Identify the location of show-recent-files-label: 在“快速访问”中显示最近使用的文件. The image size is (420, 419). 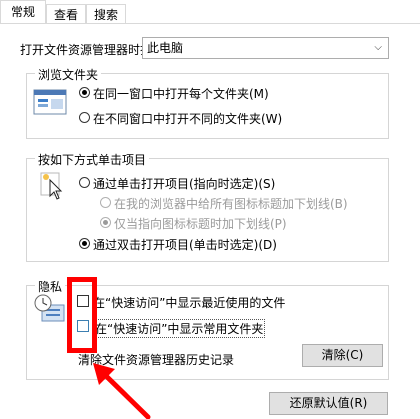
(189, 302).